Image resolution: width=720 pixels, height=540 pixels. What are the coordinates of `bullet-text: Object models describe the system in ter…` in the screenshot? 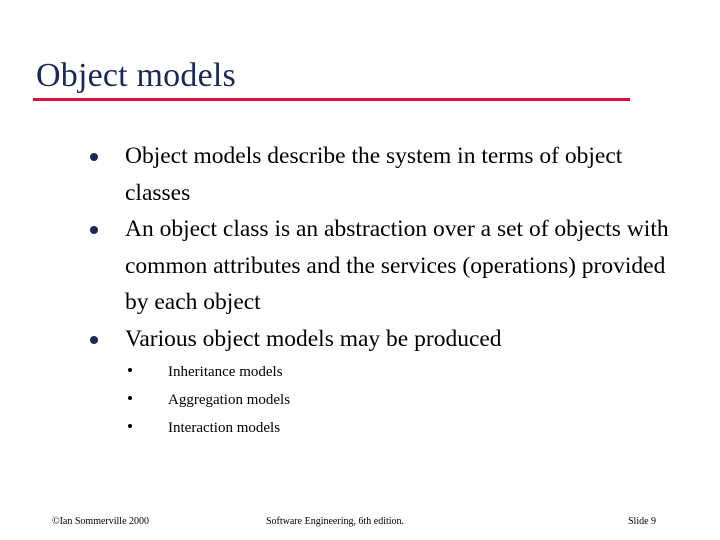 It's located at (374, 174).